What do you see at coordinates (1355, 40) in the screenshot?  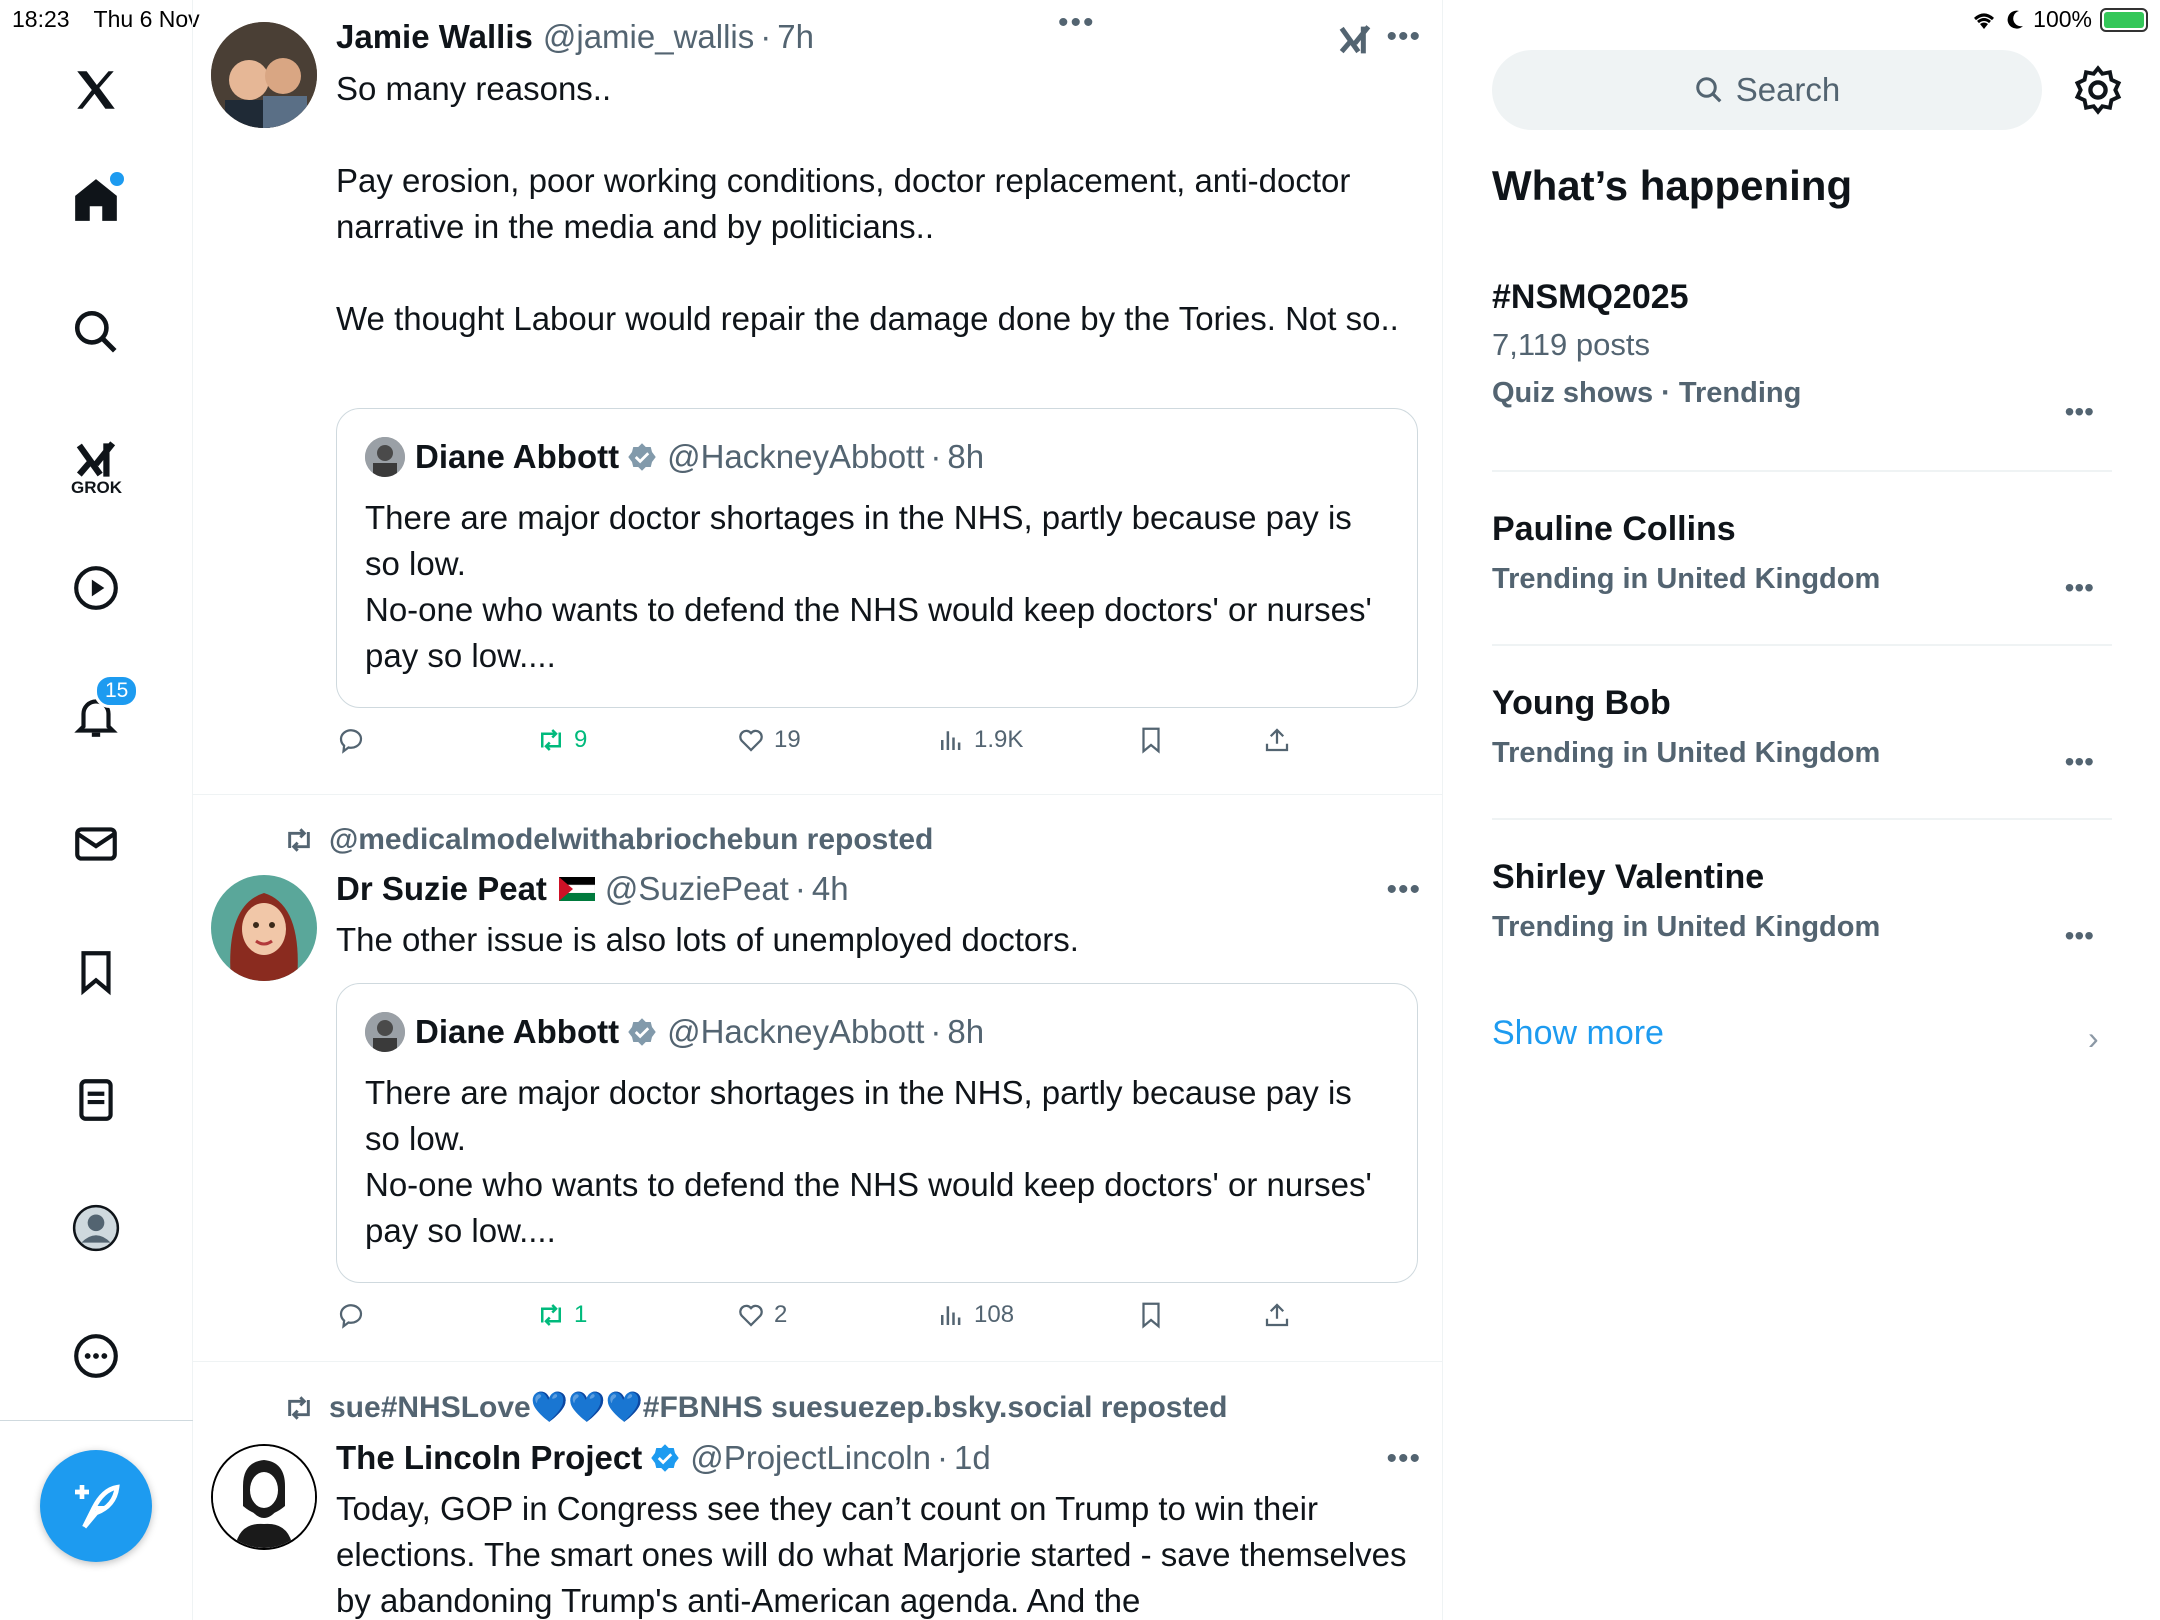 I see `grok-explain-icon` at bounding box center [1355, 40].